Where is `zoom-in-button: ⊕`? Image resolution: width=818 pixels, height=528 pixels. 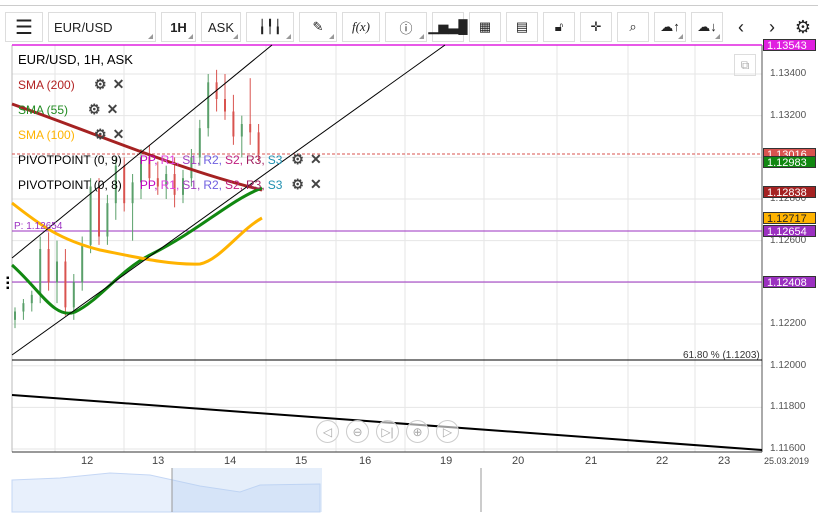 zoom-in-button: ⊕ is located at coordinates (417, 431).